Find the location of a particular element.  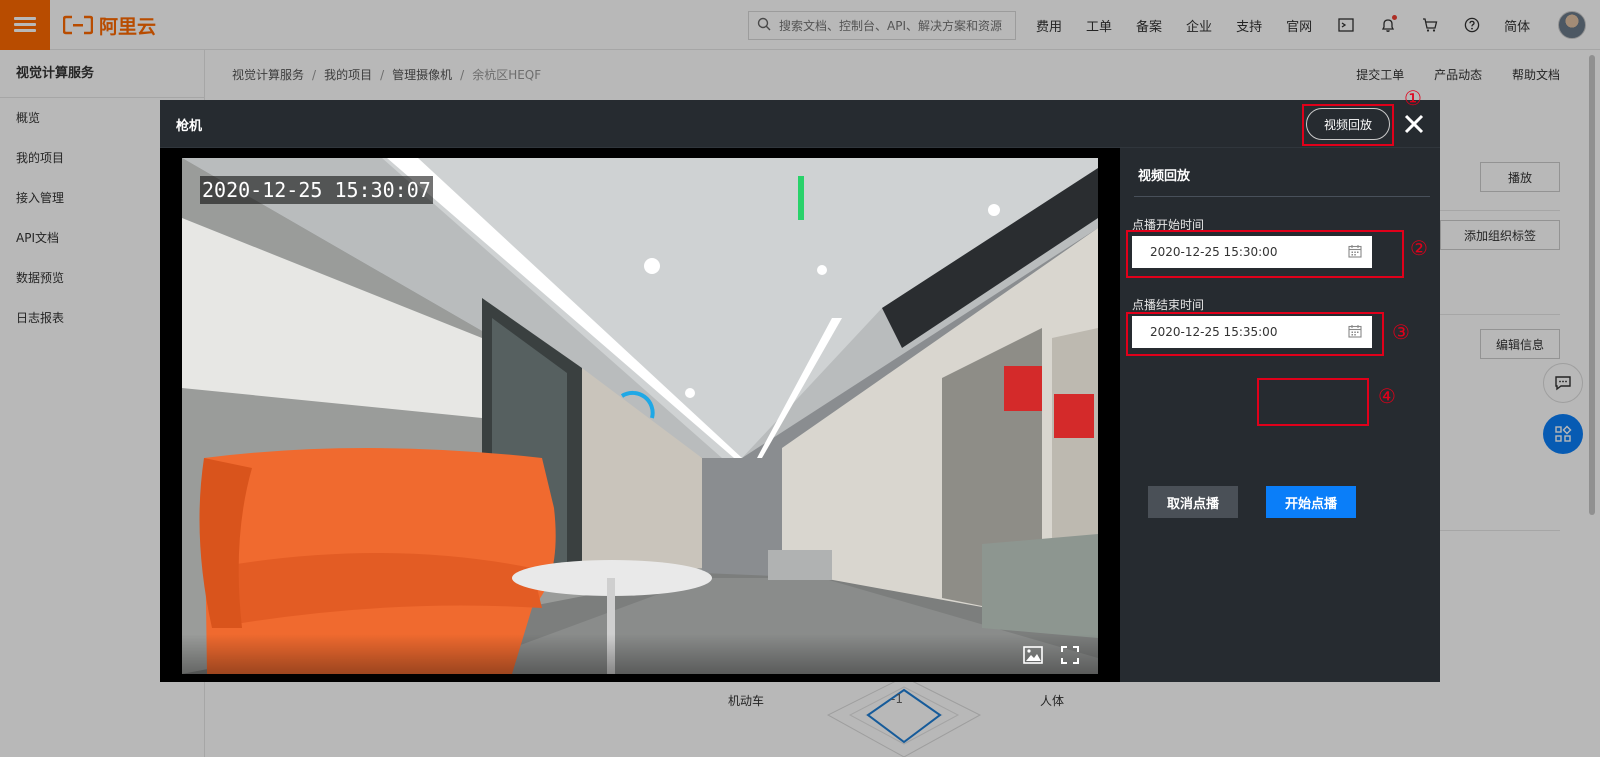

modal-title: 枪机 is located at coordinates (189, 126).